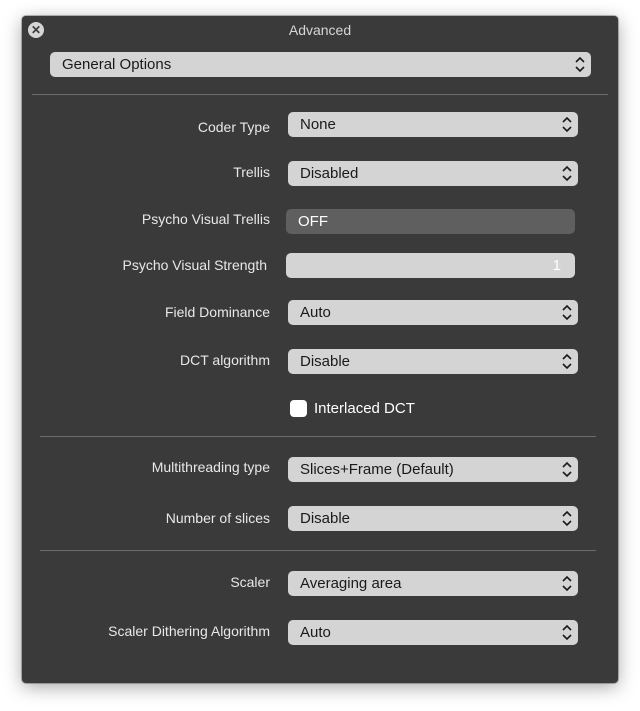 The height and width of the screenshot is (711, 640). Describe the element at coordinates (377, 469) in the screenshot. I see `multithreading-type-value: Slices+Frame (Default)` at that location.